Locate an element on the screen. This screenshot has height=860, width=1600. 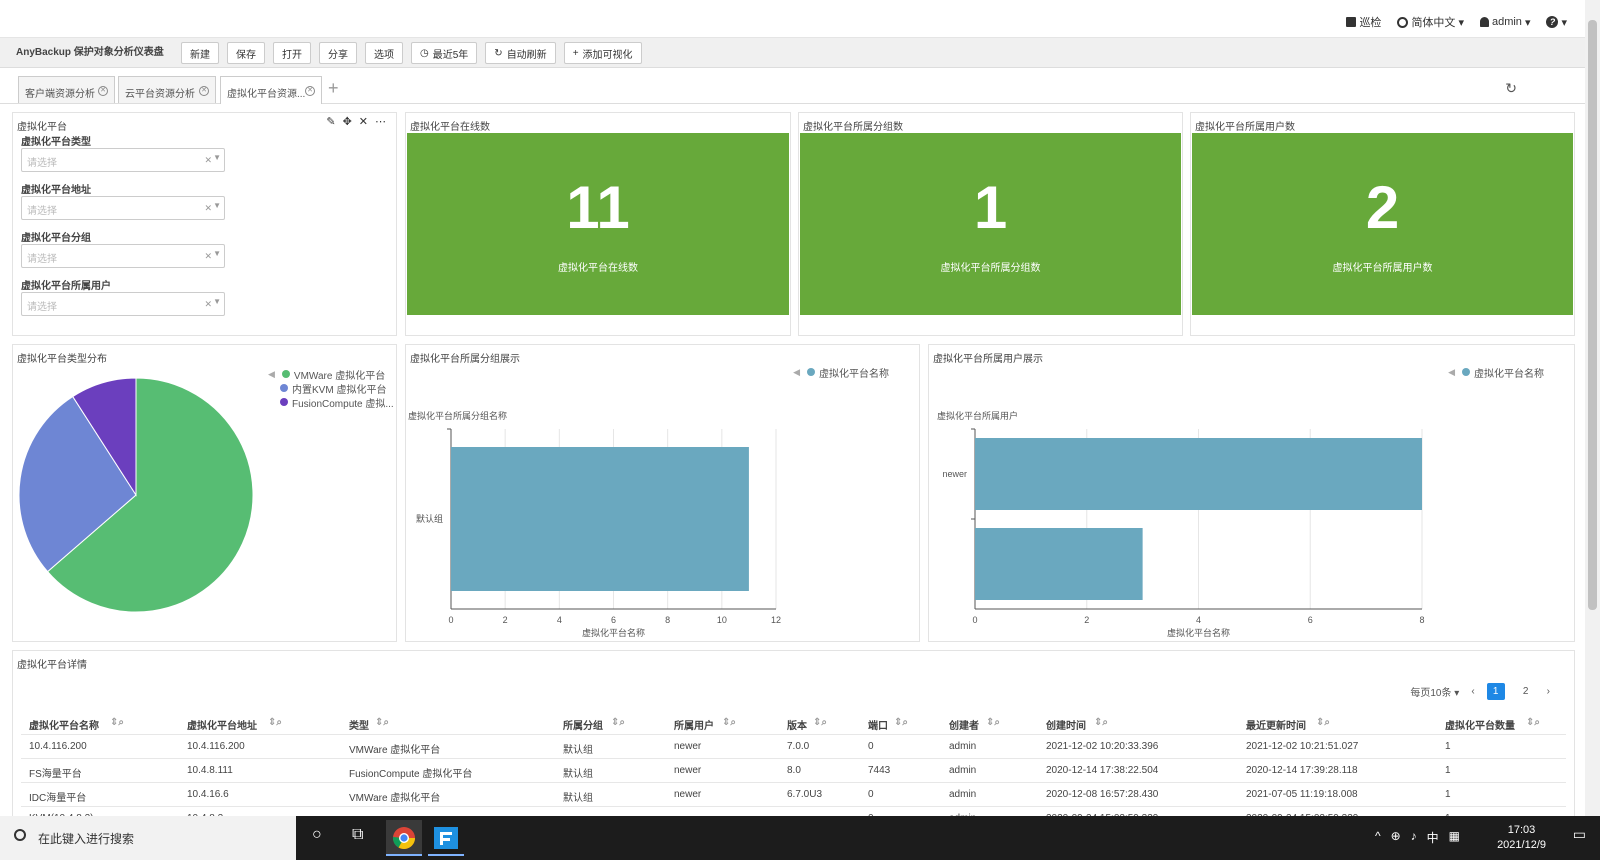
app-icon is located at coordinates (446, 838).